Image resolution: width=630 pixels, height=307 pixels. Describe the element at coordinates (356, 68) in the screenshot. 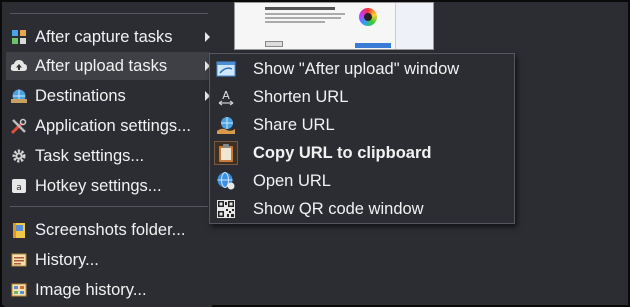

I see `submenu-item-label: Show "After upload" window` at that location.